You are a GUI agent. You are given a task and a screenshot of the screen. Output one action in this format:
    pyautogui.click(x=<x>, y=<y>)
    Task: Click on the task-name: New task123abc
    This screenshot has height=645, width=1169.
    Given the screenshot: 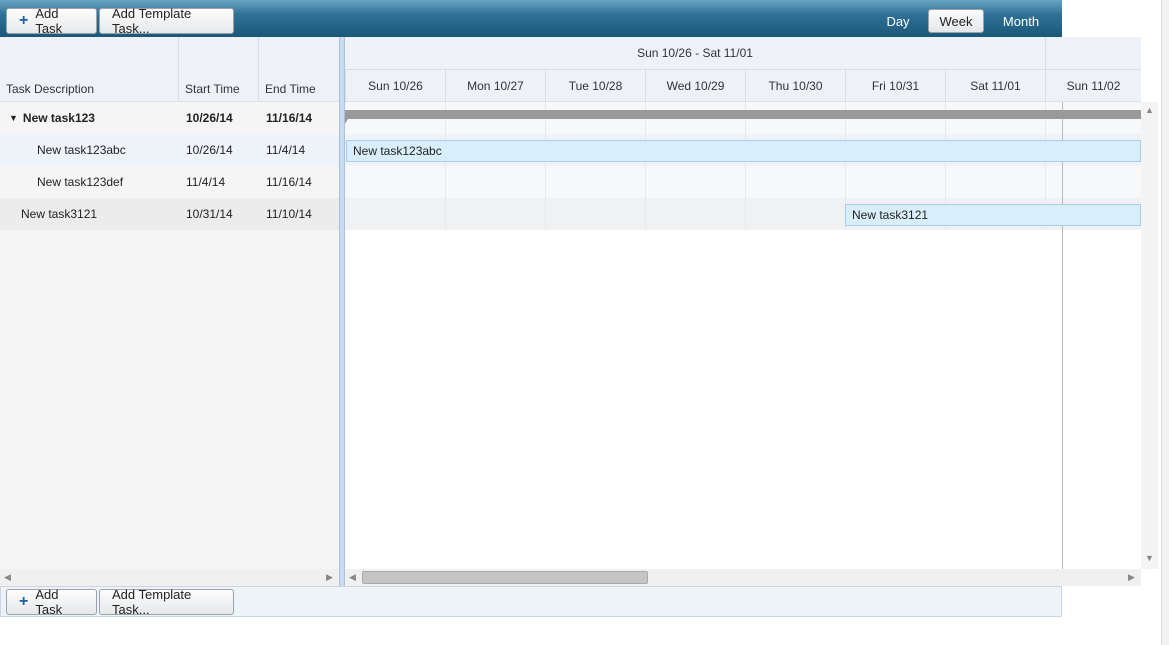 What is the action you would take?
    pyautogui.click(x=81, y=150)
    